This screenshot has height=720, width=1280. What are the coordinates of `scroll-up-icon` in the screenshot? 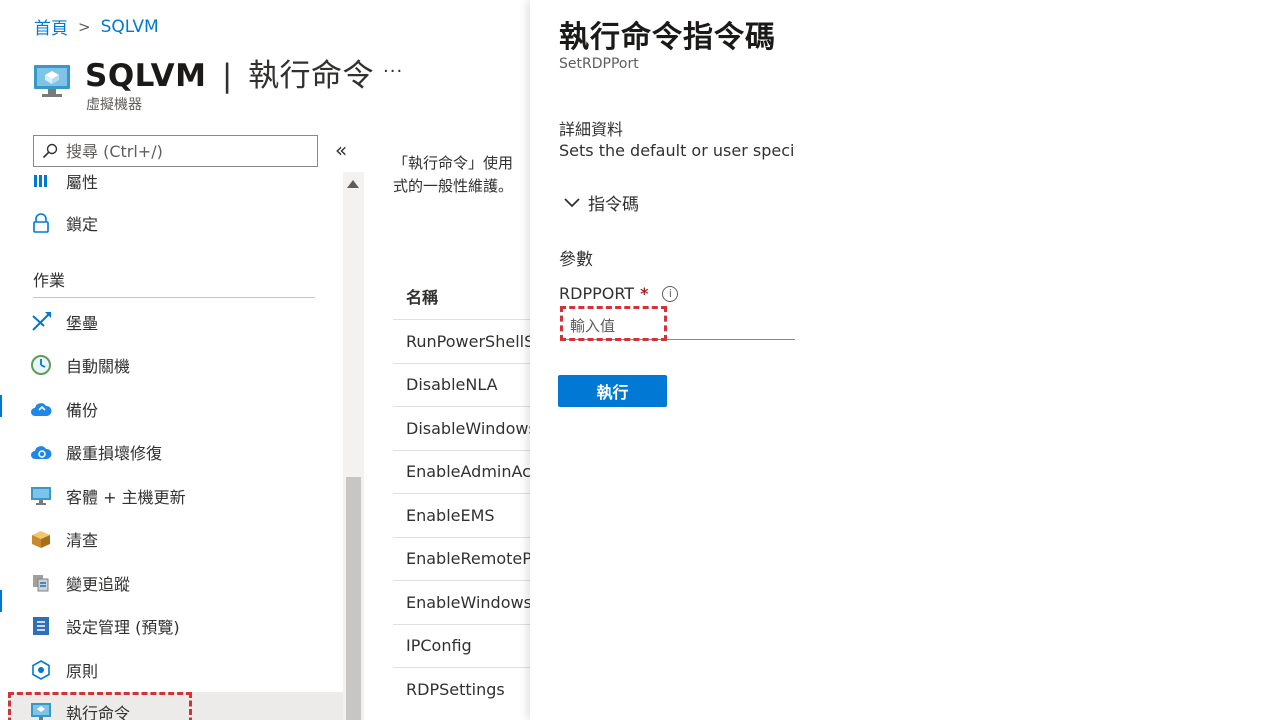 It's located at (353, 184).